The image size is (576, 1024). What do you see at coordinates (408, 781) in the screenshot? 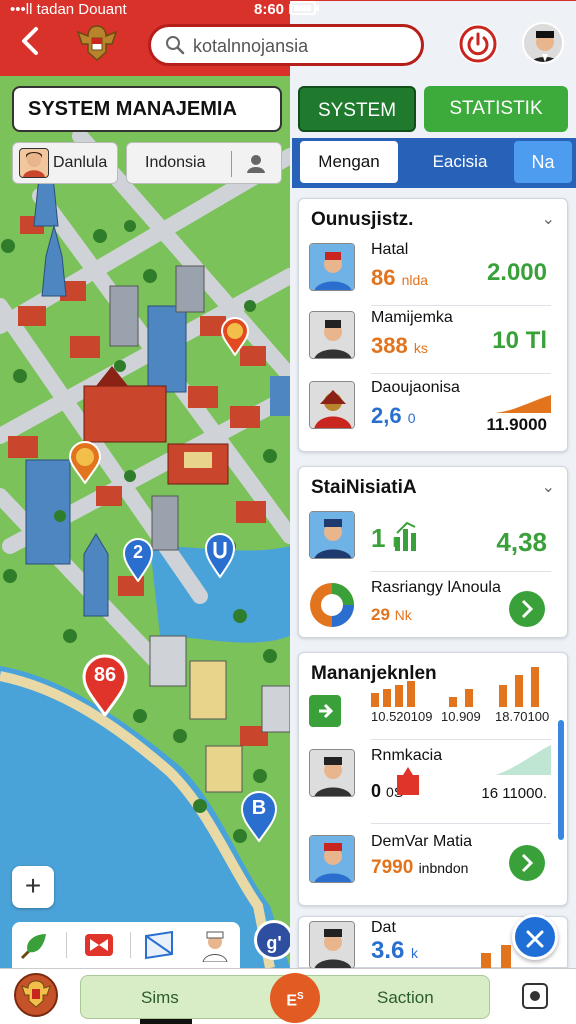
I see `alert-box-icon` at bounding box center [408, 781].